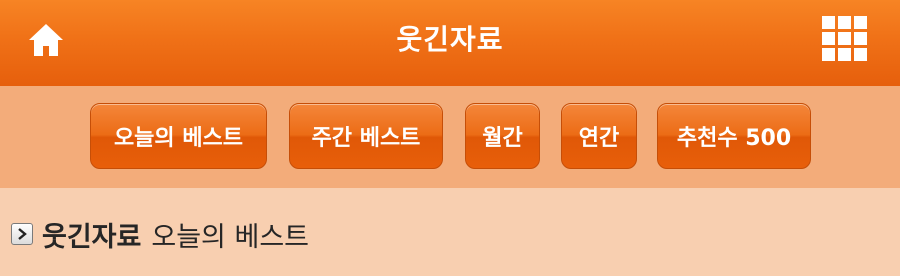 This screenshot has width=900, height=276. What do you see at coordinates (178, 136) in the screenshot?
I see `tab-today-best: 오늘의 베스트` at bounding box center [178, 136].